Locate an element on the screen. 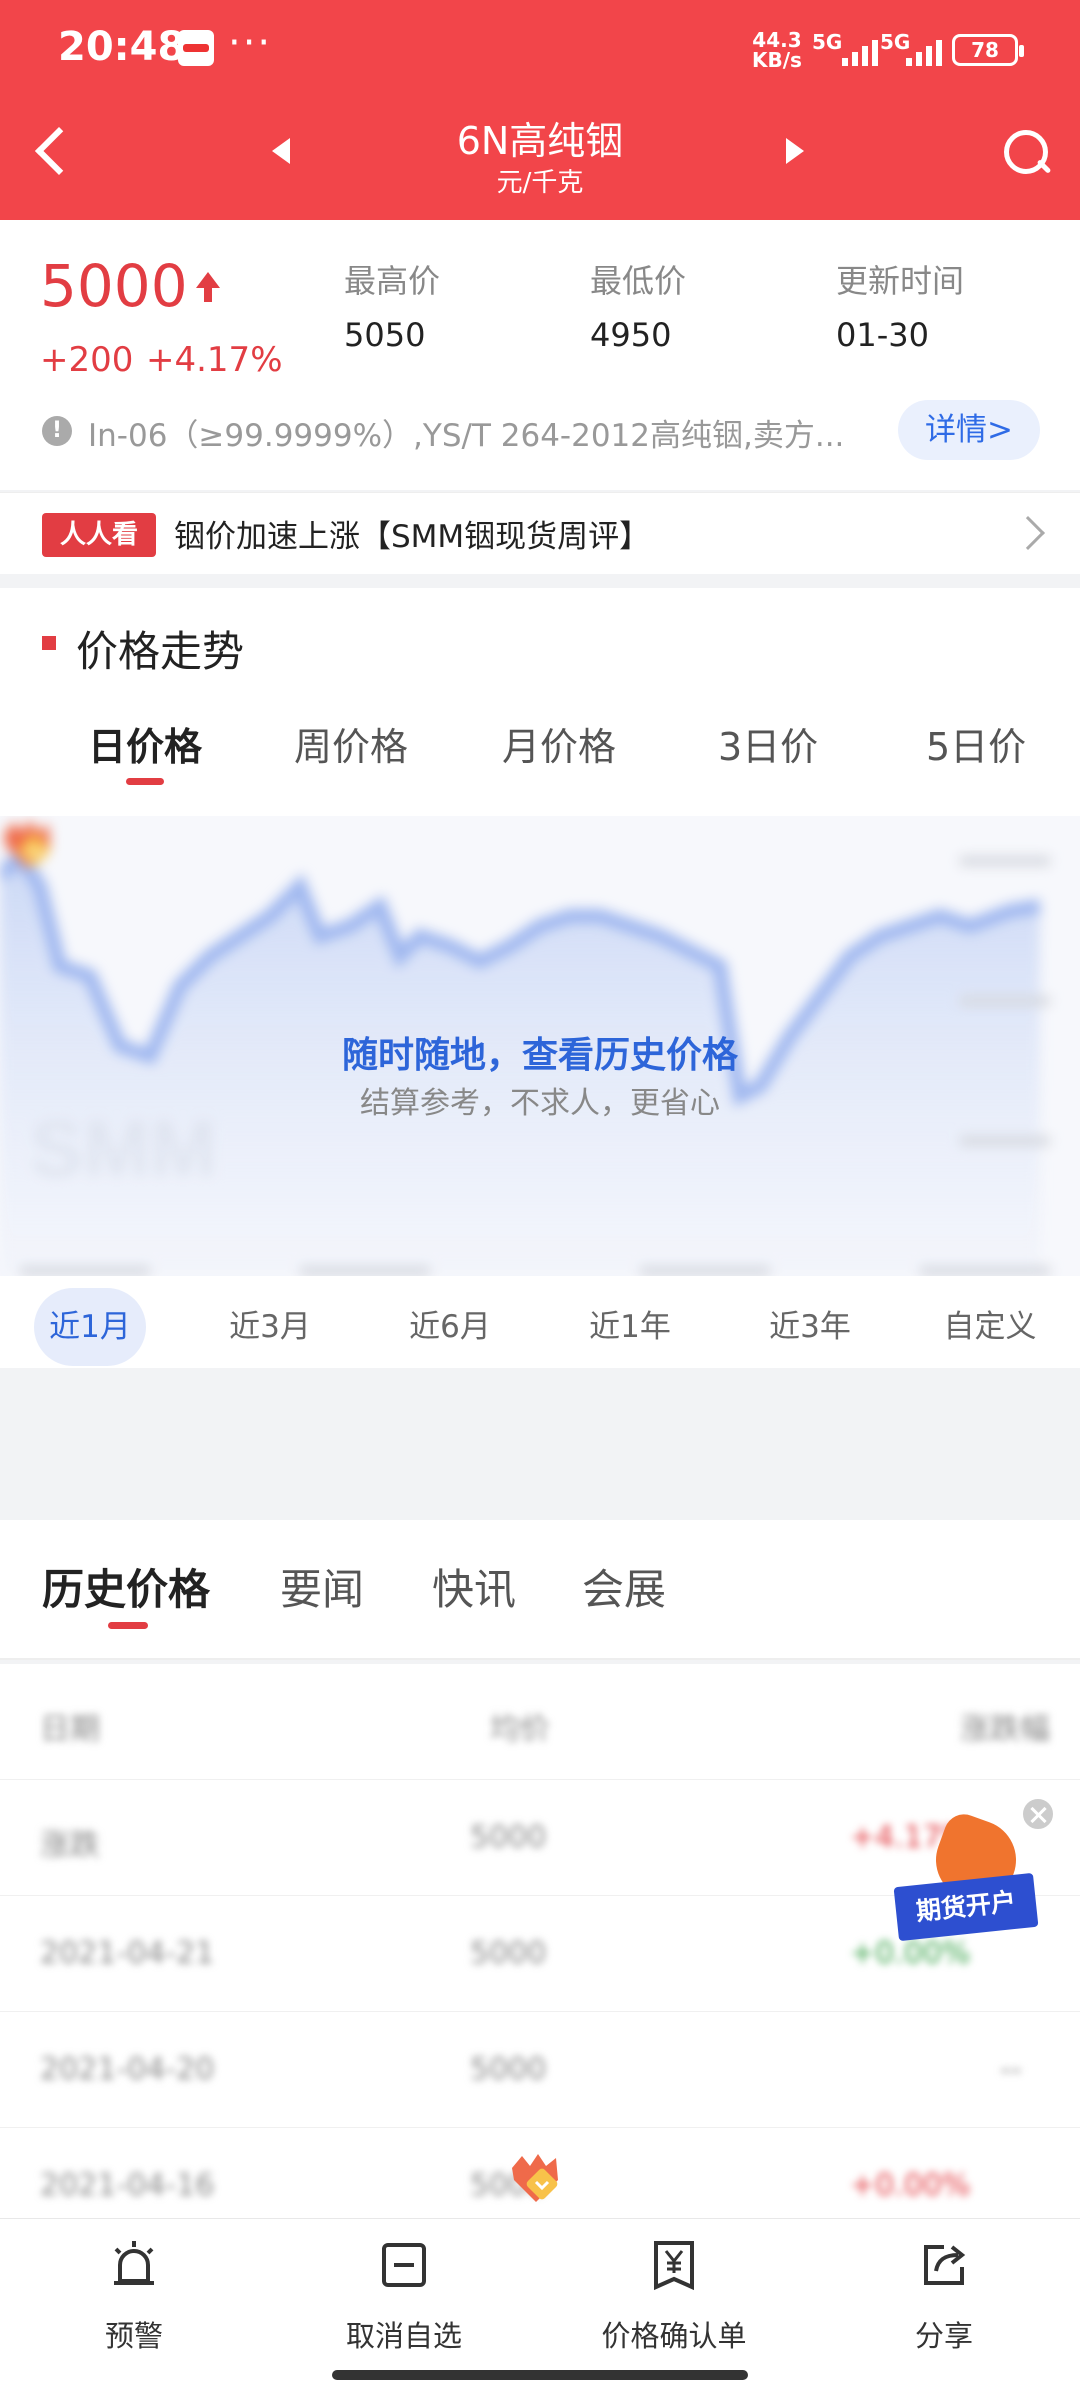 The image size is (1080, 2400). table-cell: 均价 is located at coordinates (520, 1729).